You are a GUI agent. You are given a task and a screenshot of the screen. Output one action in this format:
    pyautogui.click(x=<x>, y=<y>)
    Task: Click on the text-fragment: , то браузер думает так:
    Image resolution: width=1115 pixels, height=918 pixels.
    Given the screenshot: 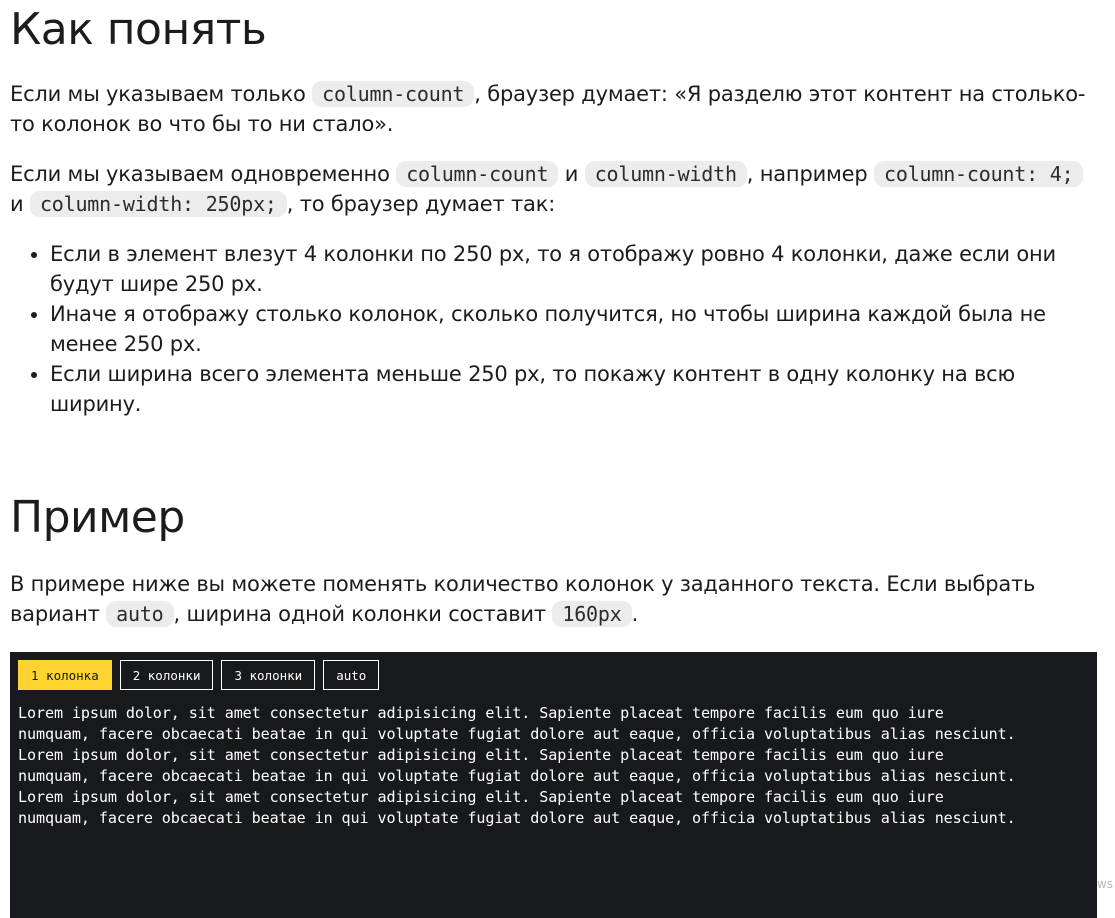 What is the action you would take?
    pyautogui.click(x=421, y=204)
    